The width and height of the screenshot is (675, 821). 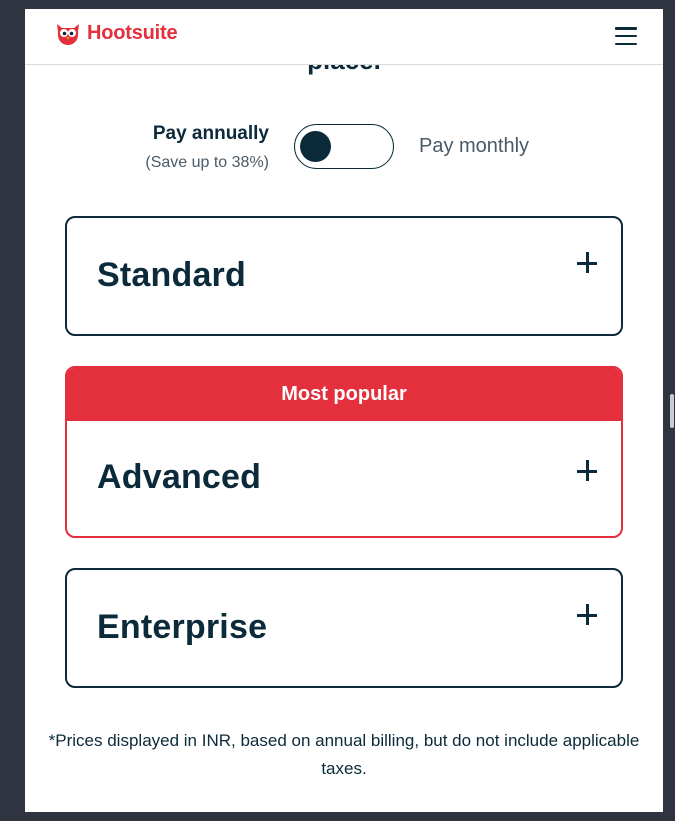 What do you see at coordinates (344, 276) in the screenshot?
I see `plan-card-standard: Standard` at bounding box center [344, 276].